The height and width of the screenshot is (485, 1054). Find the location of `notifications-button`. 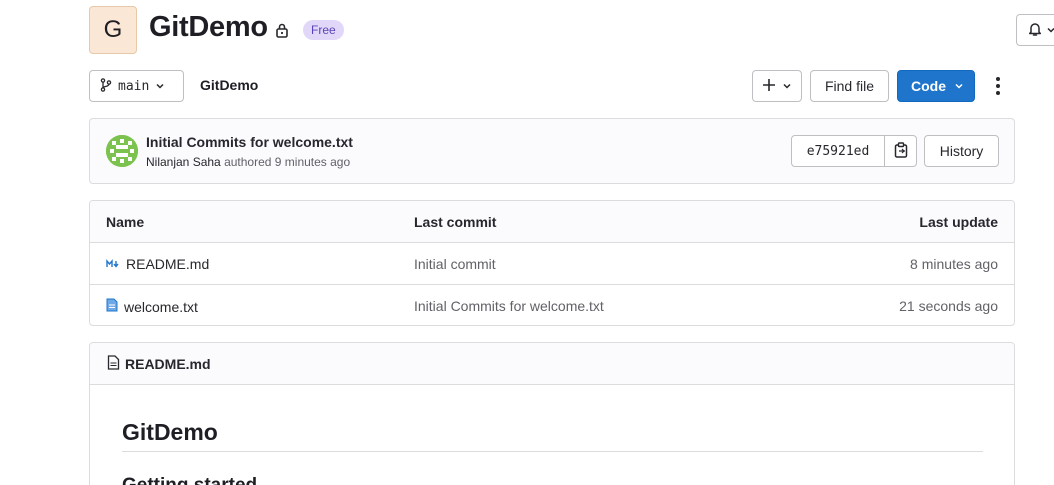

notifications-button is located at coordinates (1035, 30).